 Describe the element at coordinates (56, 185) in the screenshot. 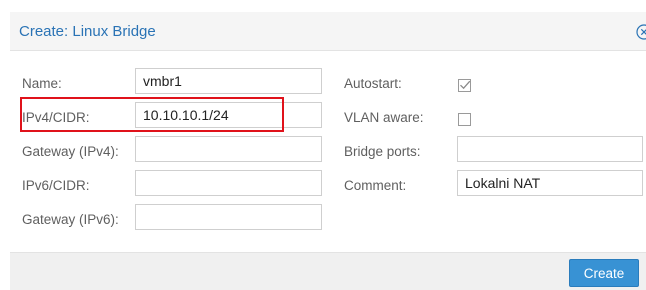

I see `ipv6-cidr-label: IPv6/CIDR:` at that location.